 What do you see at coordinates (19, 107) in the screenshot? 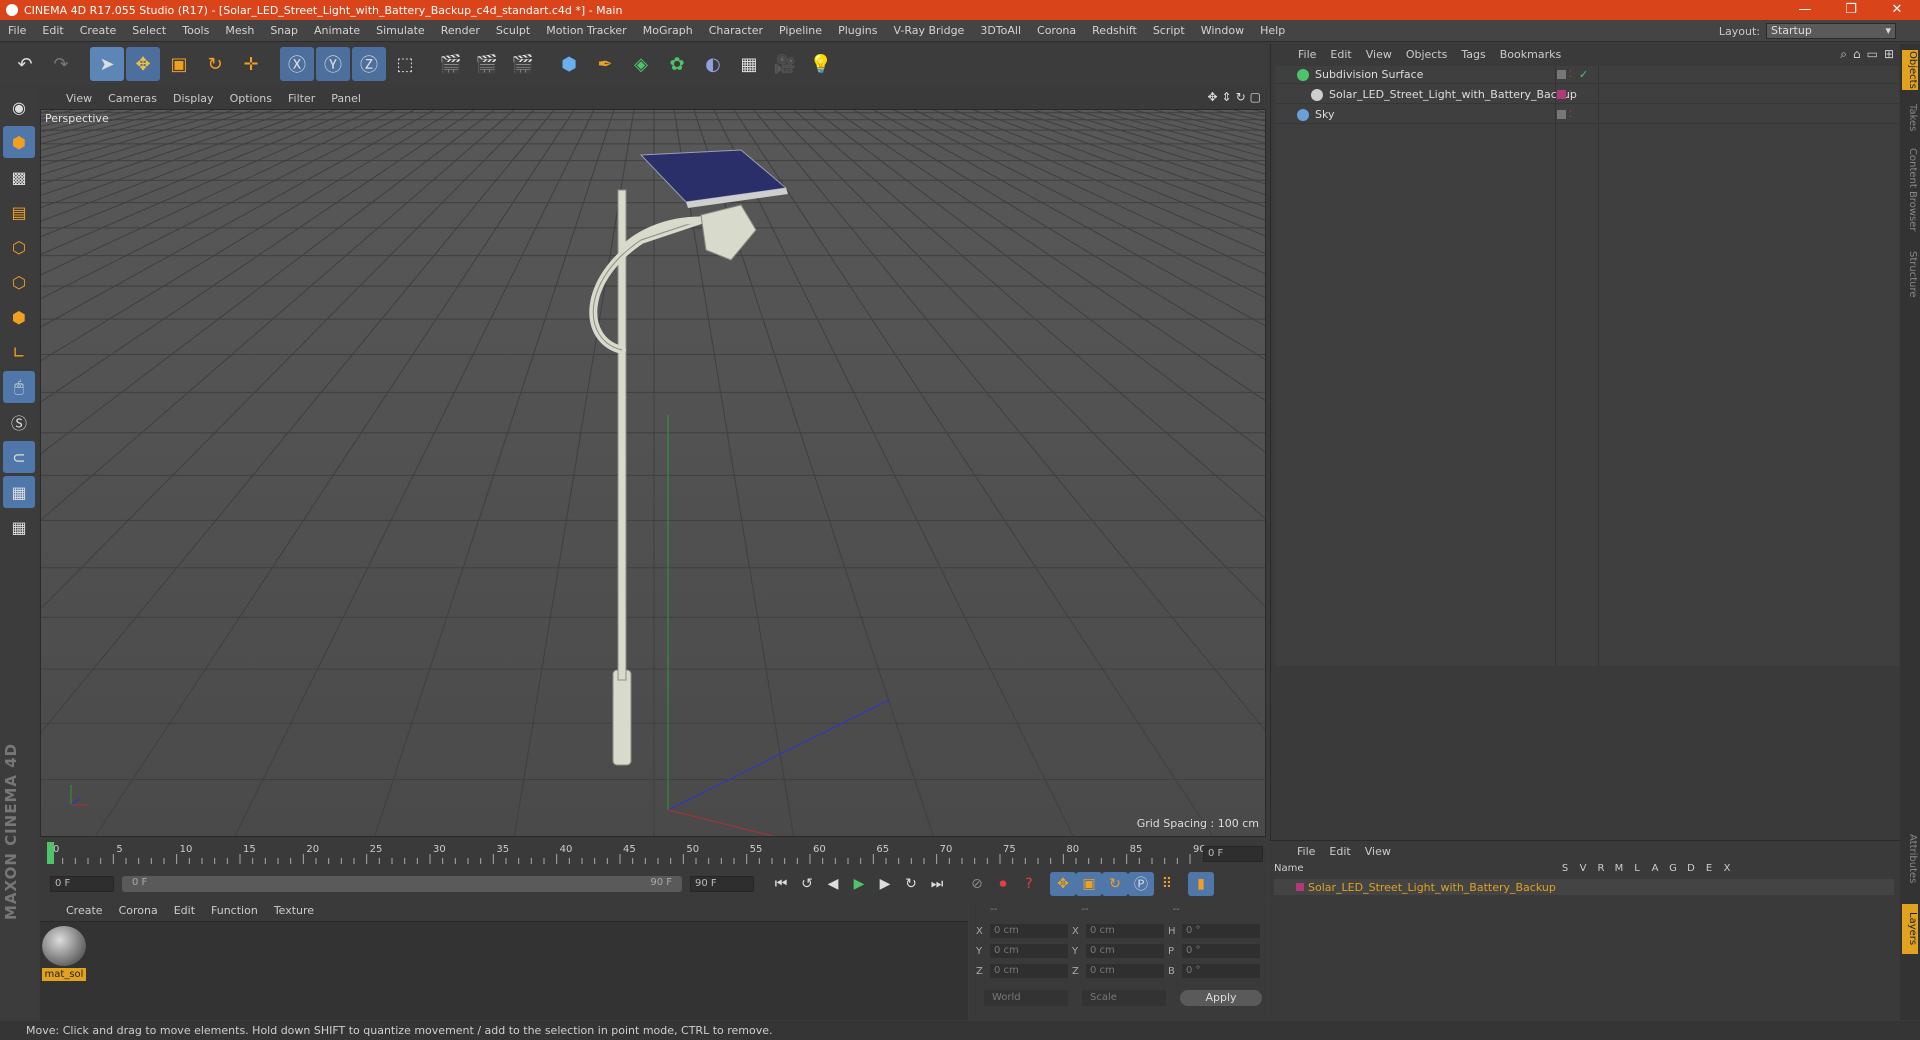
I see `make-editable-button: ◉` at bounding box center [19, 107].